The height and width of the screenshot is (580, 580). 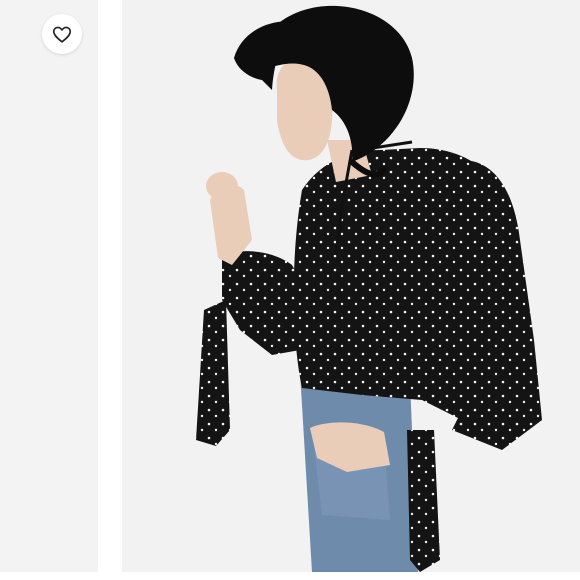 I want to click on gallery-gutter, so click(x=110, y=290).